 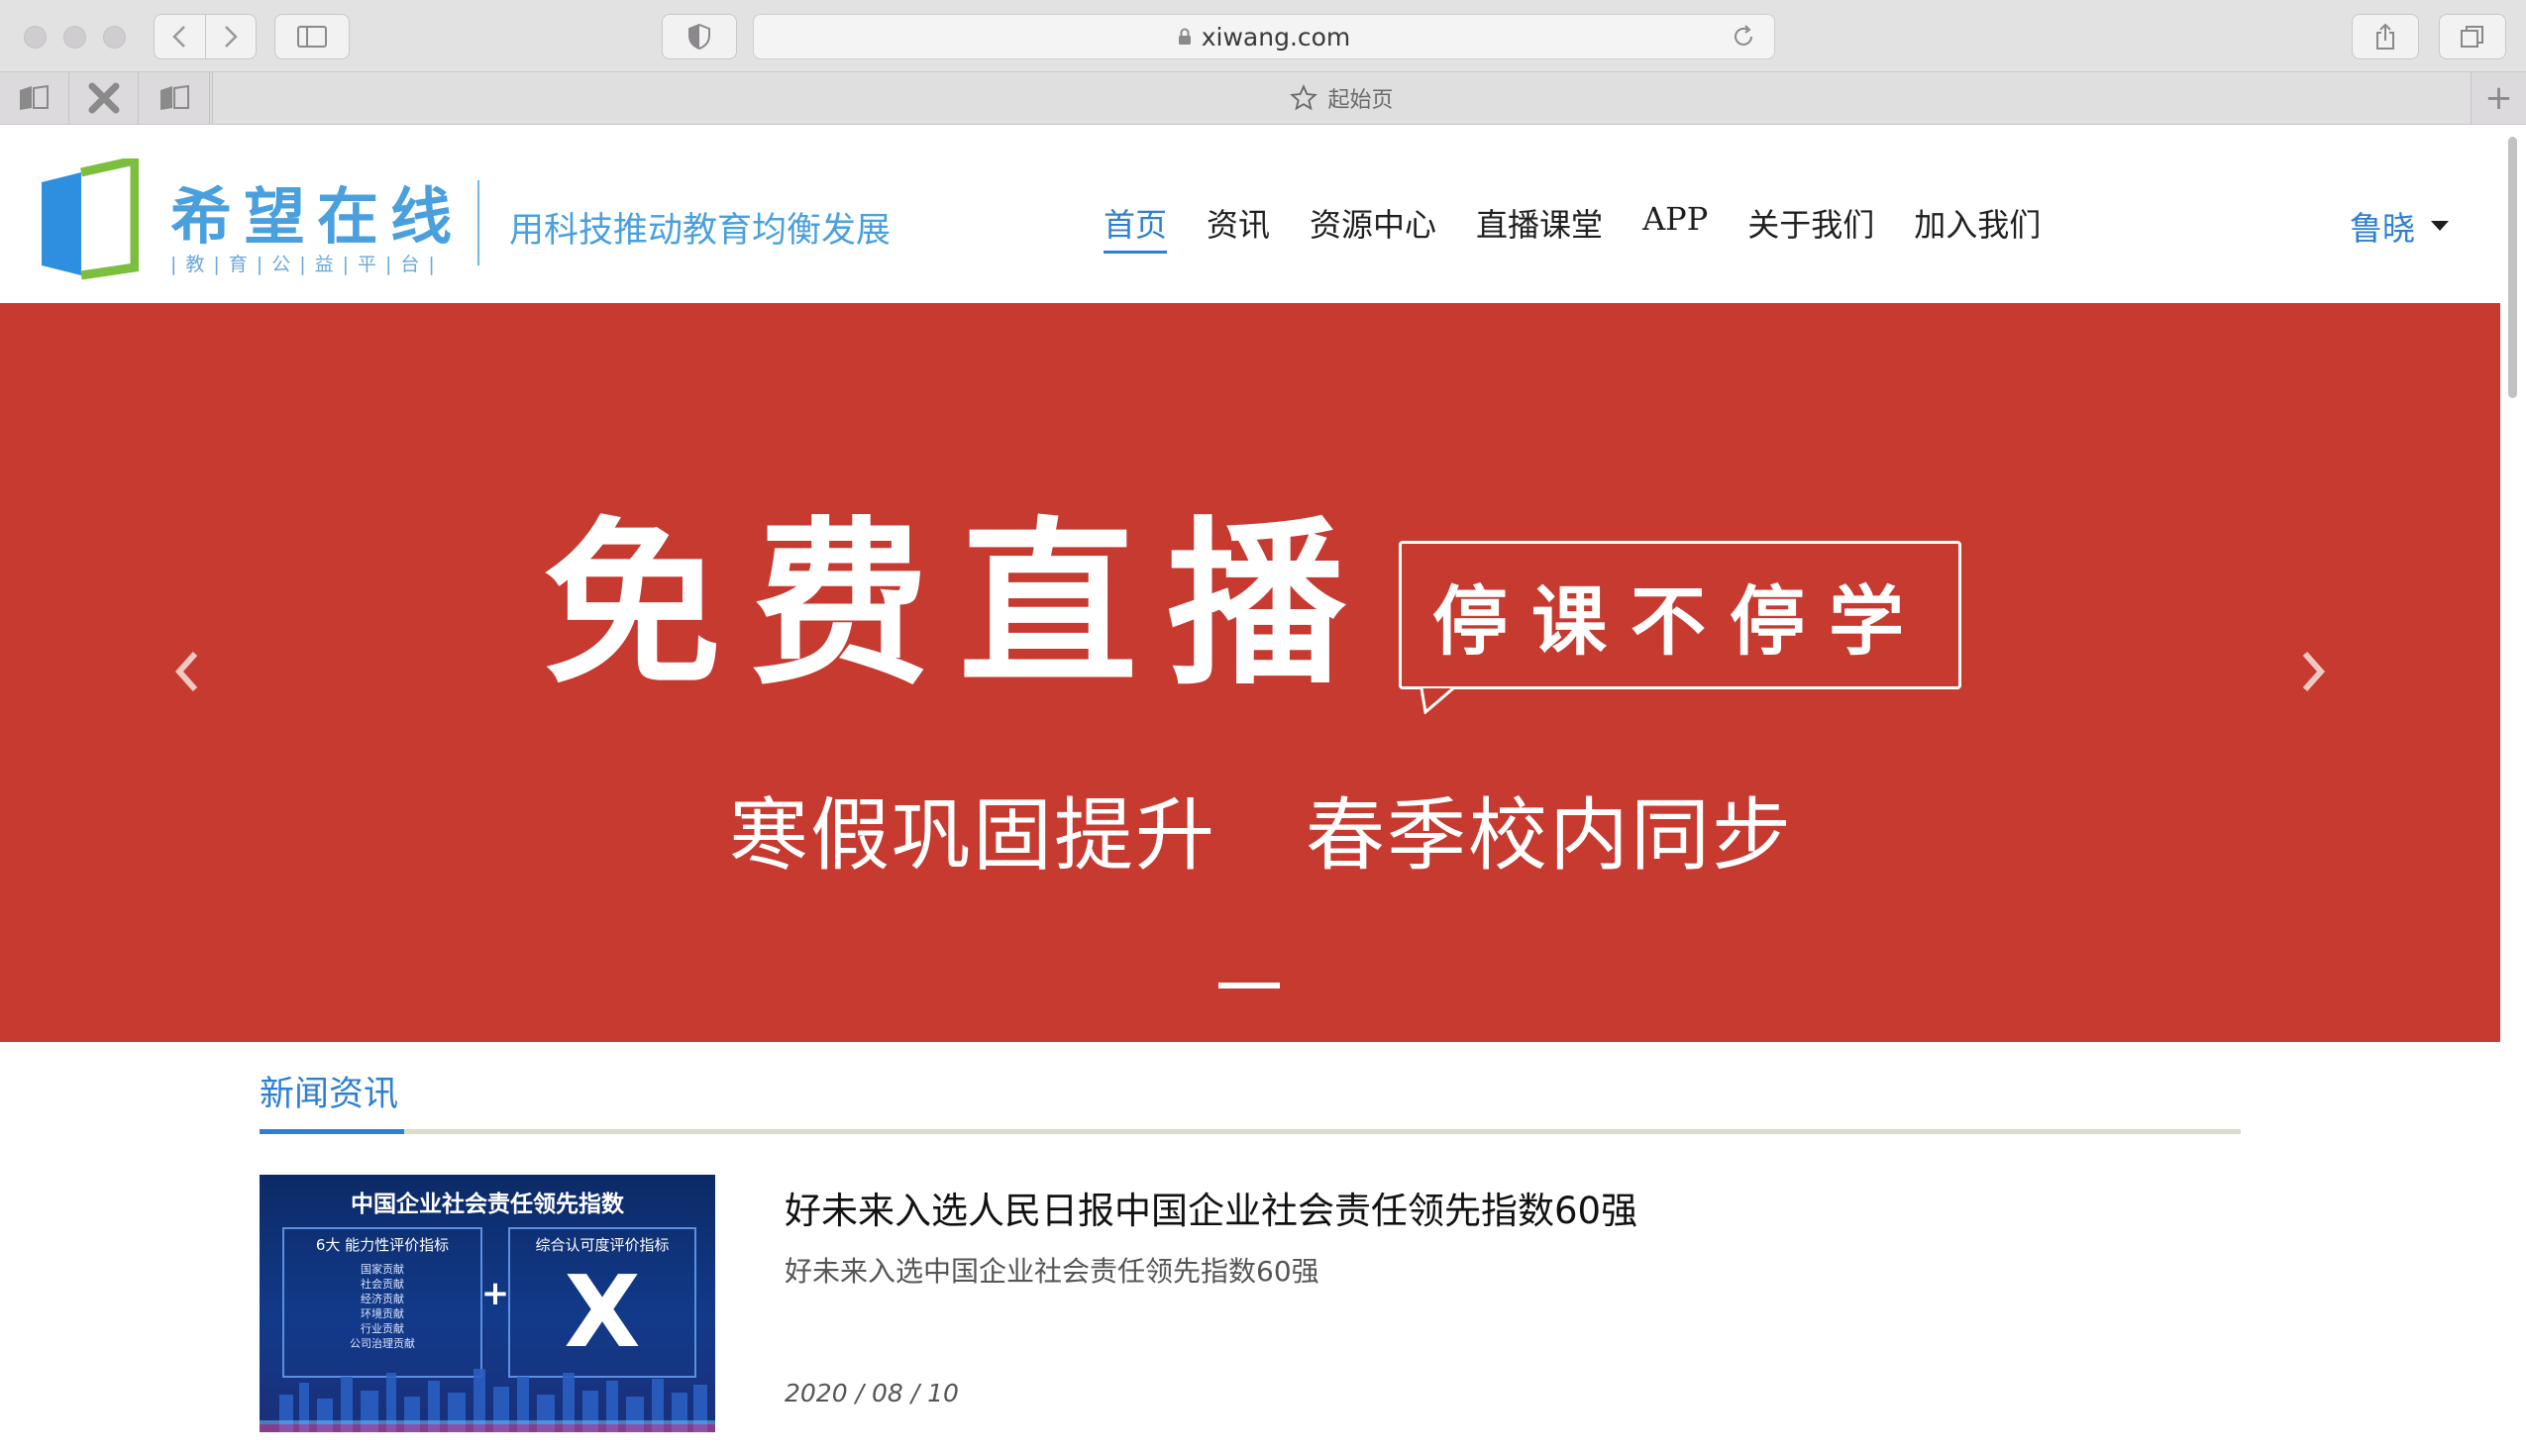 I want to click on thumb-metric-item: 公司治理贡献, so click(x=382, y=1343).